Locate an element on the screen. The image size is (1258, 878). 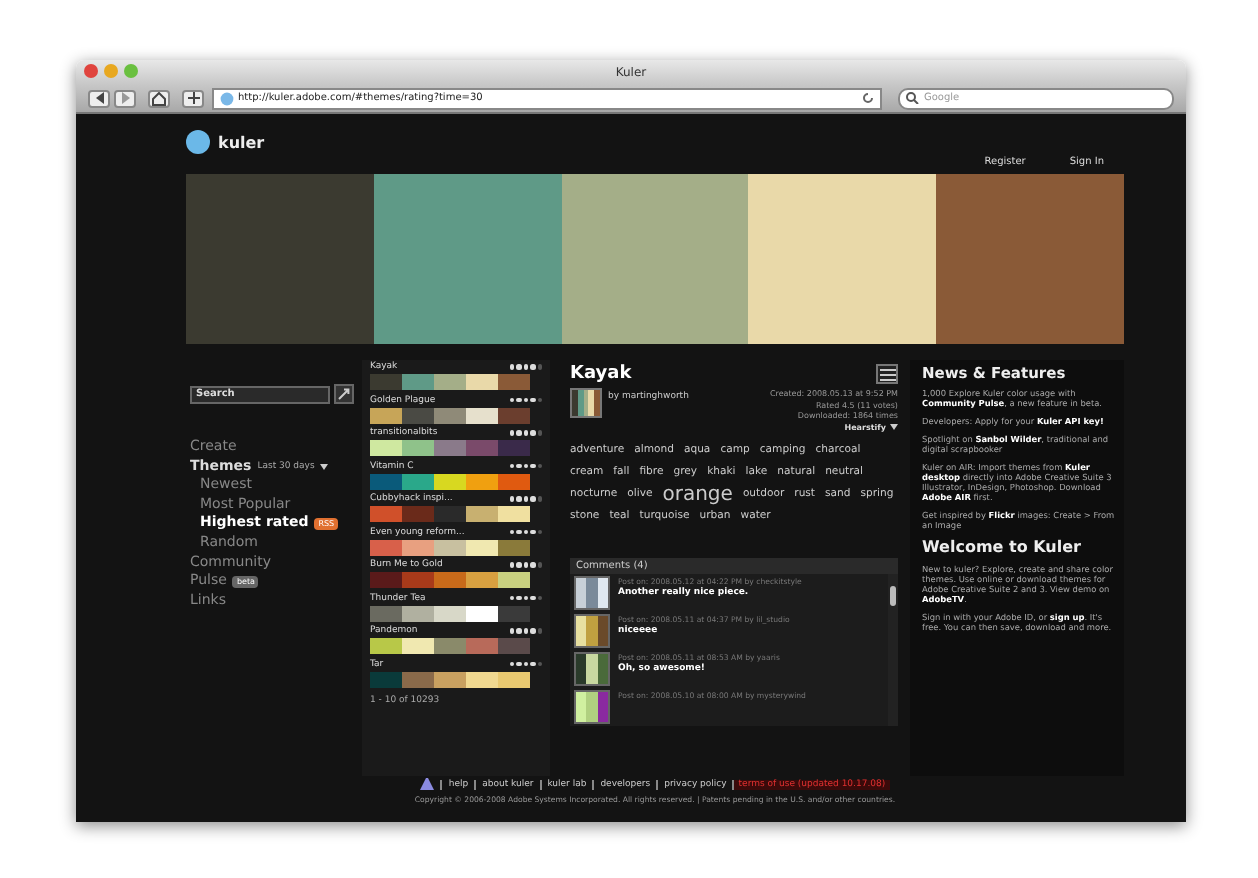
forward-icon is located at coordinates (125, 98).